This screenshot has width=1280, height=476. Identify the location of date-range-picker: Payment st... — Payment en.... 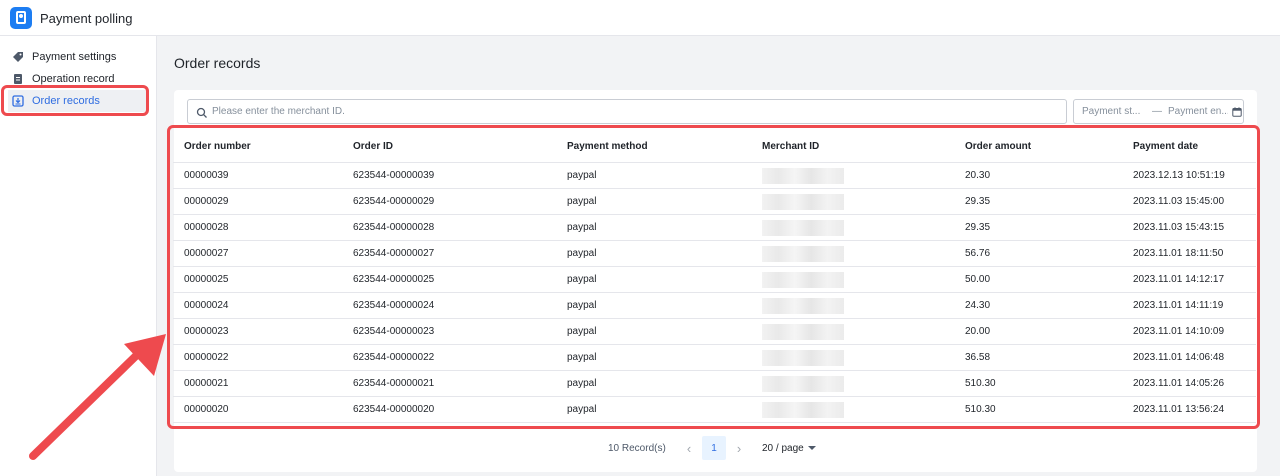
(1158, 111).